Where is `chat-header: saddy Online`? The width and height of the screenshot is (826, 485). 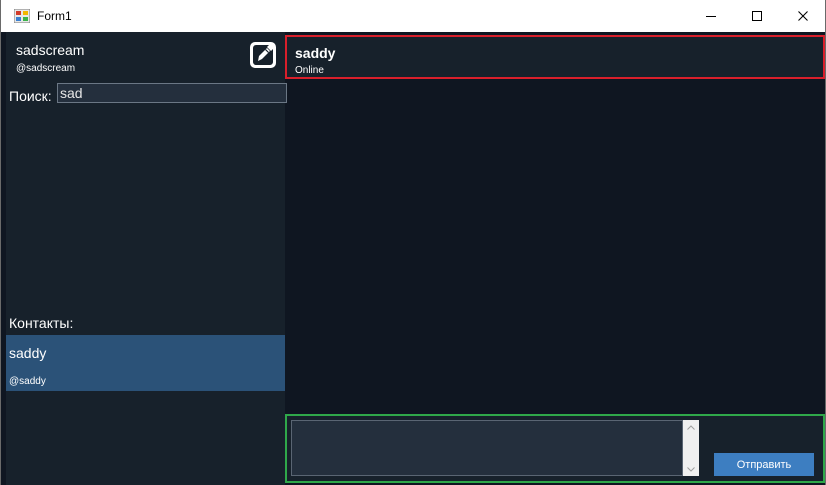
chat-header: saddy Online is located at coordinates (555, 57).